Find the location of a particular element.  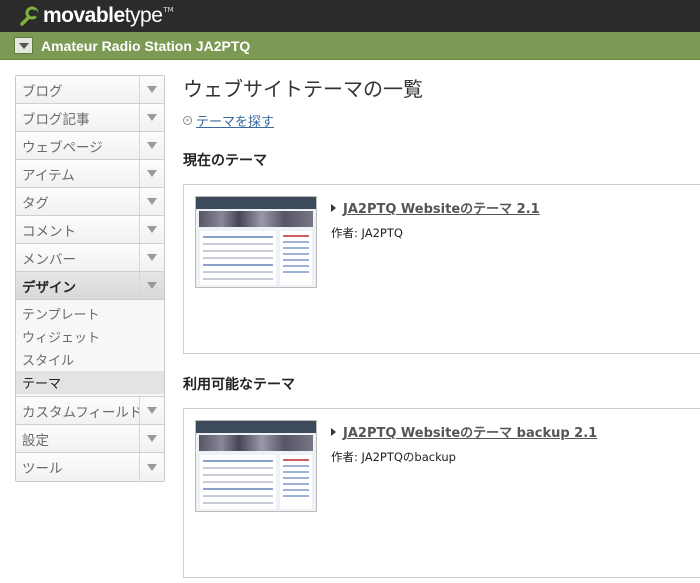

sidebar-item-label: コメント is located at coordinates (49, 231).